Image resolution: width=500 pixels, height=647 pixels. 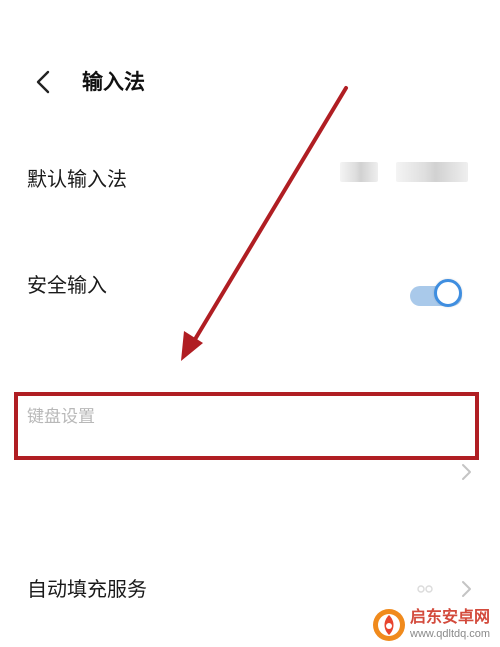 What do you see at coordinates (113, 82) in the screenshot?
I see `page-title: 输入法` at bounding box center [113, 82].